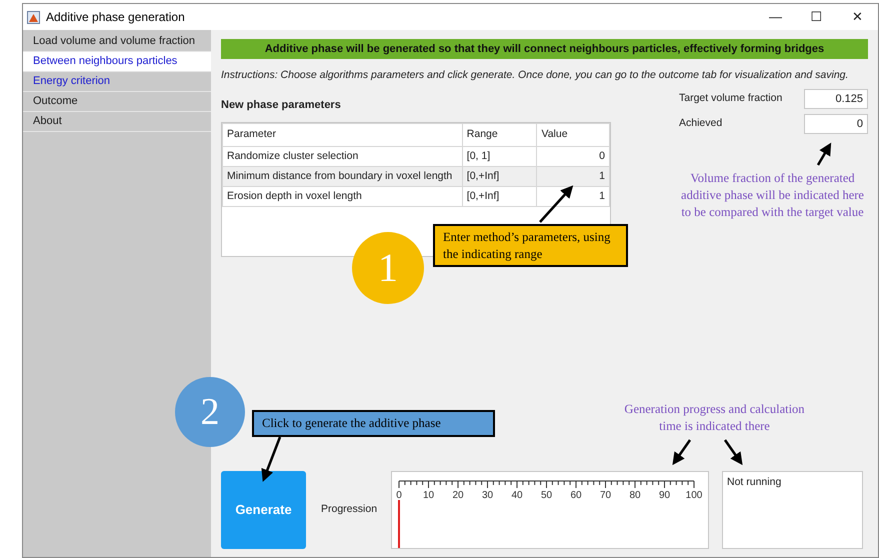  What do you see at coordinates (606, 494) in the screenshot?
I see `scale-label: 70` at bounding box center [606, 494].